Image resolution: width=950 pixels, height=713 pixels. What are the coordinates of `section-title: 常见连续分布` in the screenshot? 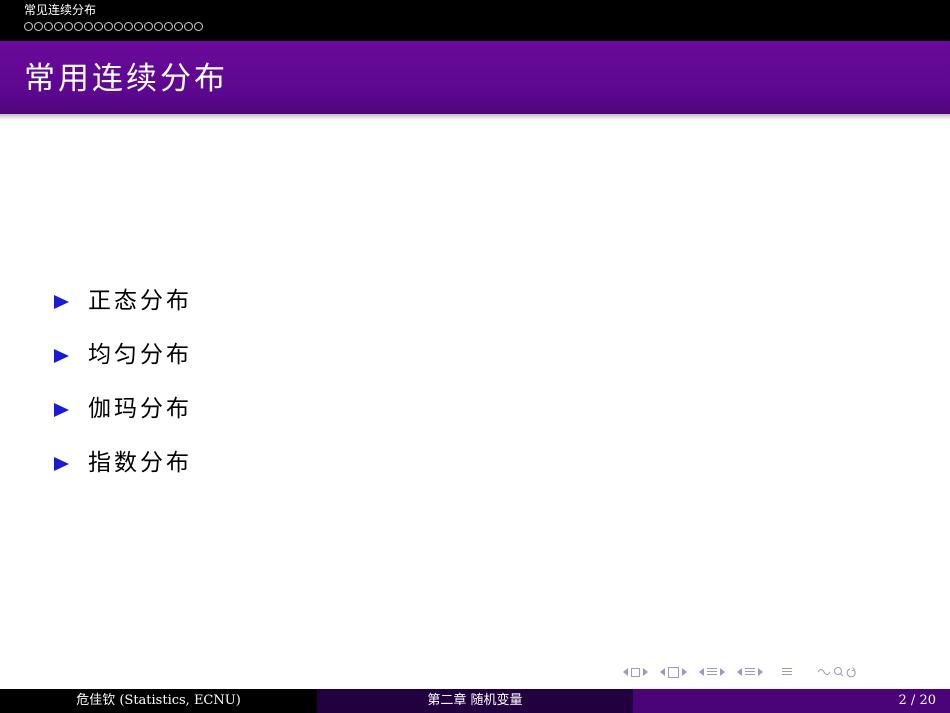 It's located at (60, 10).